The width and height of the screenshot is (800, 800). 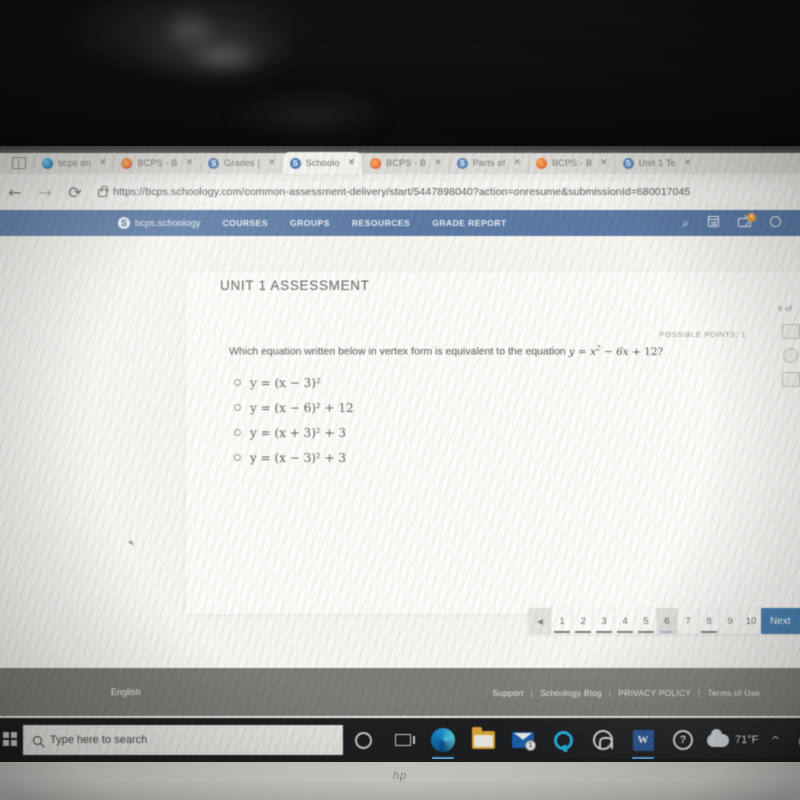 I want to click on chevron-up-icon: ^, so click(x=775, y=740).